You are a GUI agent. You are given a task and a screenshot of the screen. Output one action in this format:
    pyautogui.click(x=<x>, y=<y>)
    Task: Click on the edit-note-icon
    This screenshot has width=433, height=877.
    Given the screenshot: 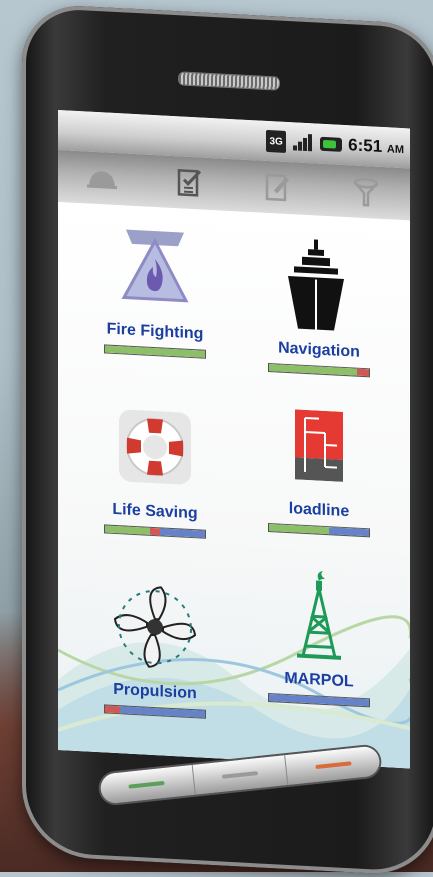 What is the action you would take?
    pyautogui.click(x=278, y=188)
    